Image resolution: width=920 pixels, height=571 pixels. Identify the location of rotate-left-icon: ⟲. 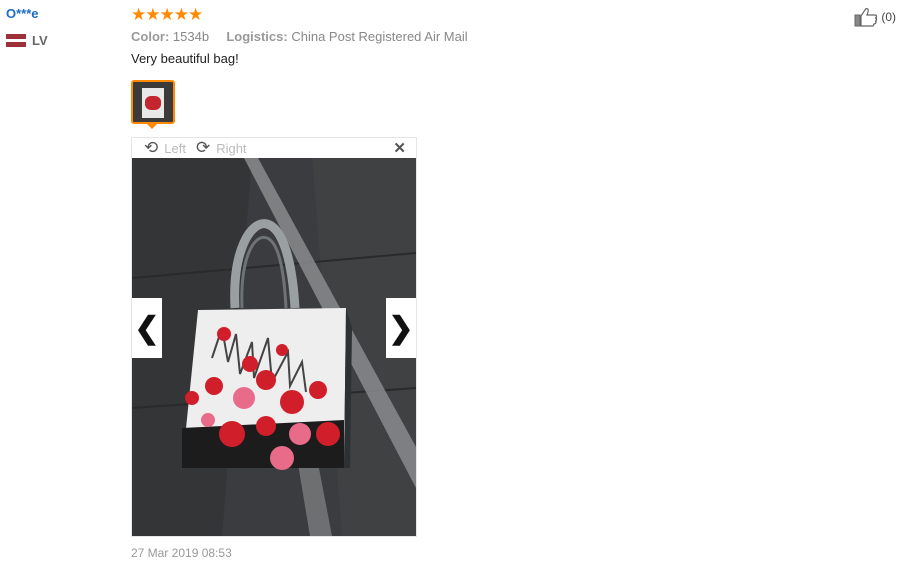
(151, 147).